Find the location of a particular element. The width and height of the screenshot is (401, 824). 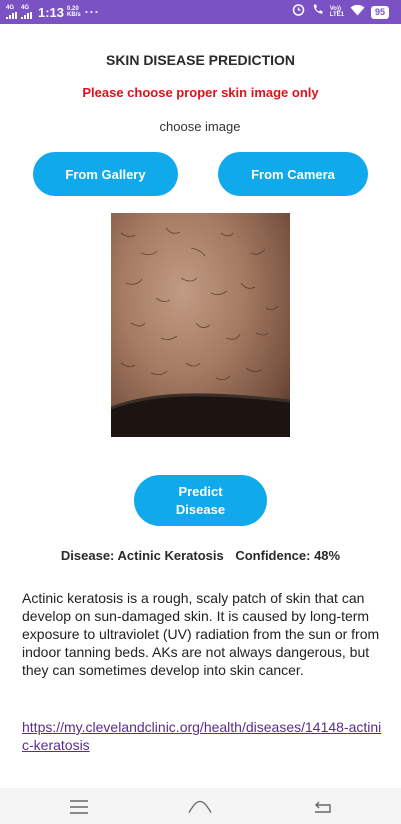

from-camera-button: From Camera is located at coordinates (293, 174).